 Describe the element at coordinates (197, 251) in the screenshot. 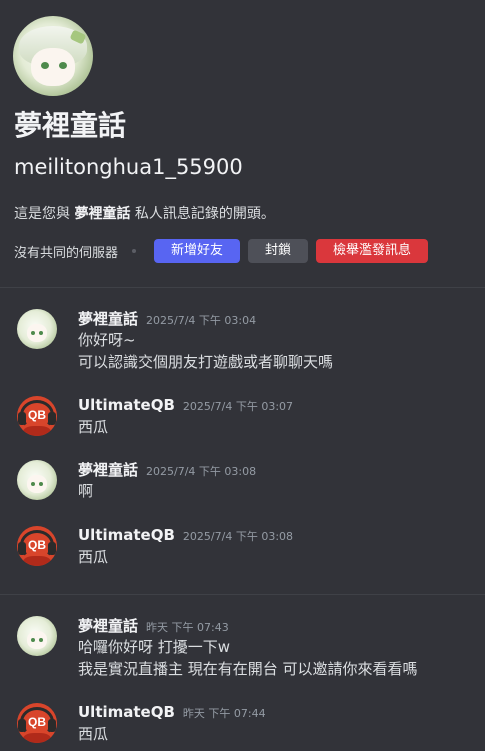

I see `add-friend-button: 新增好友` at that location.